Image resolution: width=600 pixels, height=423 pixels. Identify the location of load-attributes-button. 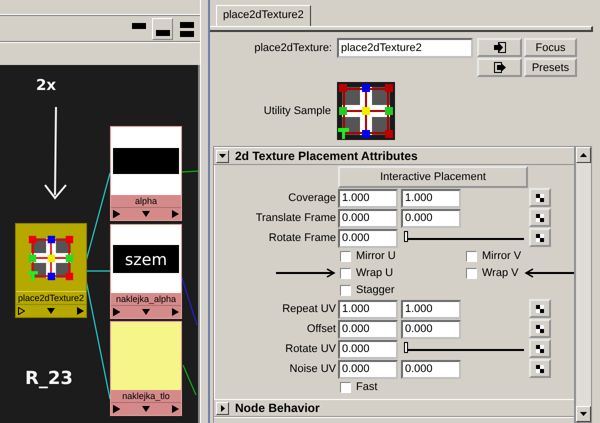
(499, 47).